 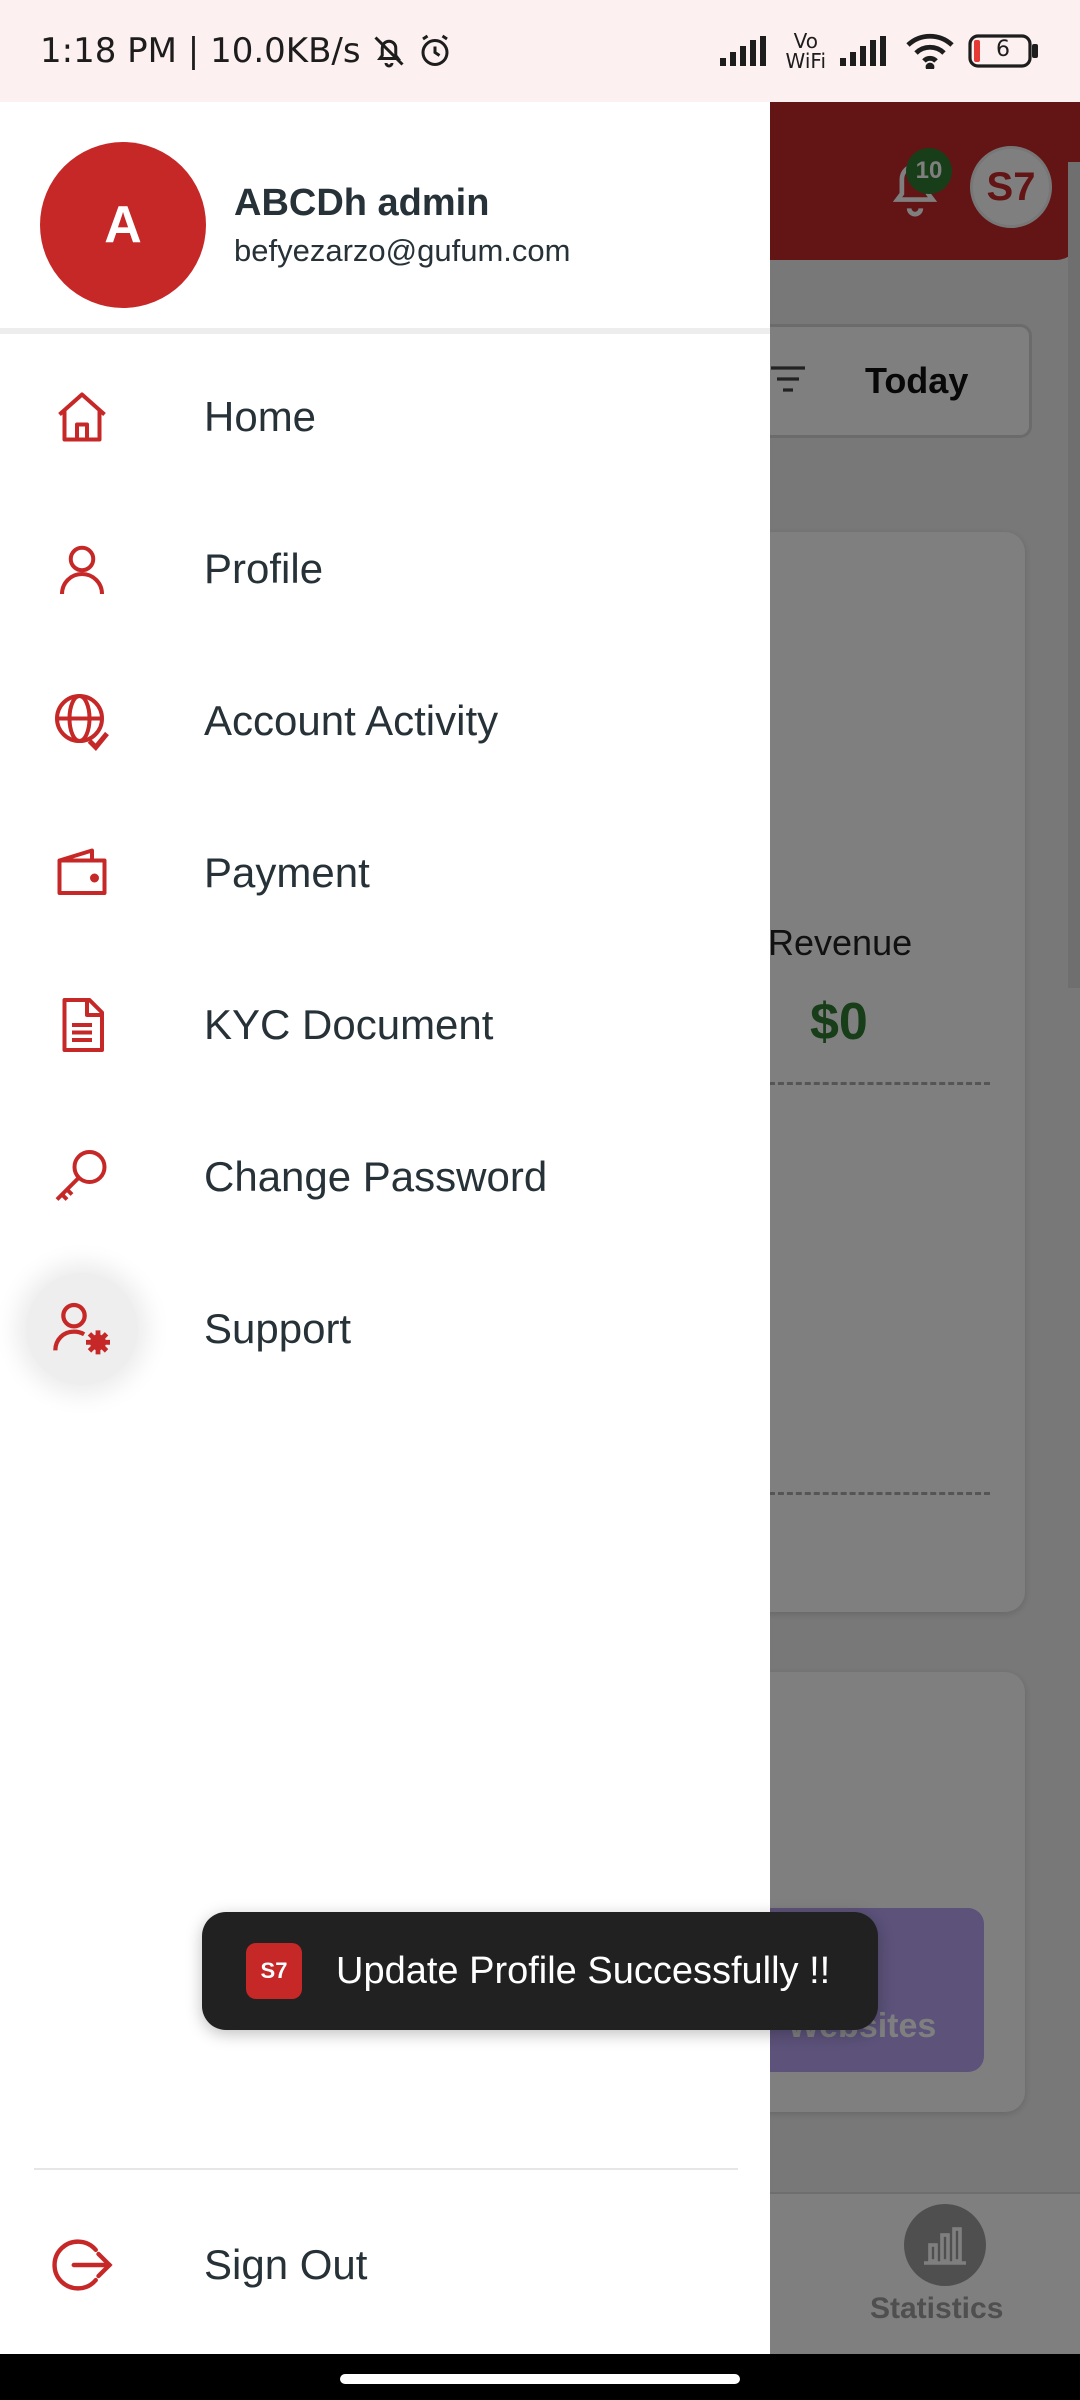 I want to click on home-gesture-handle, so click(x=540, y=2379).